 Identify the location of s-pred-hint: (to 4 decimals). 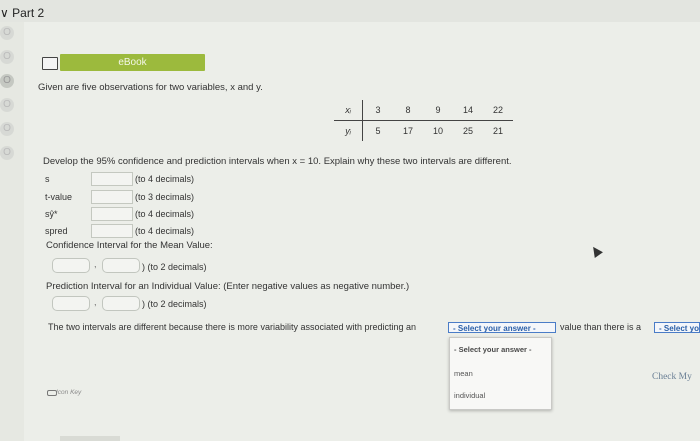
(165, 231).